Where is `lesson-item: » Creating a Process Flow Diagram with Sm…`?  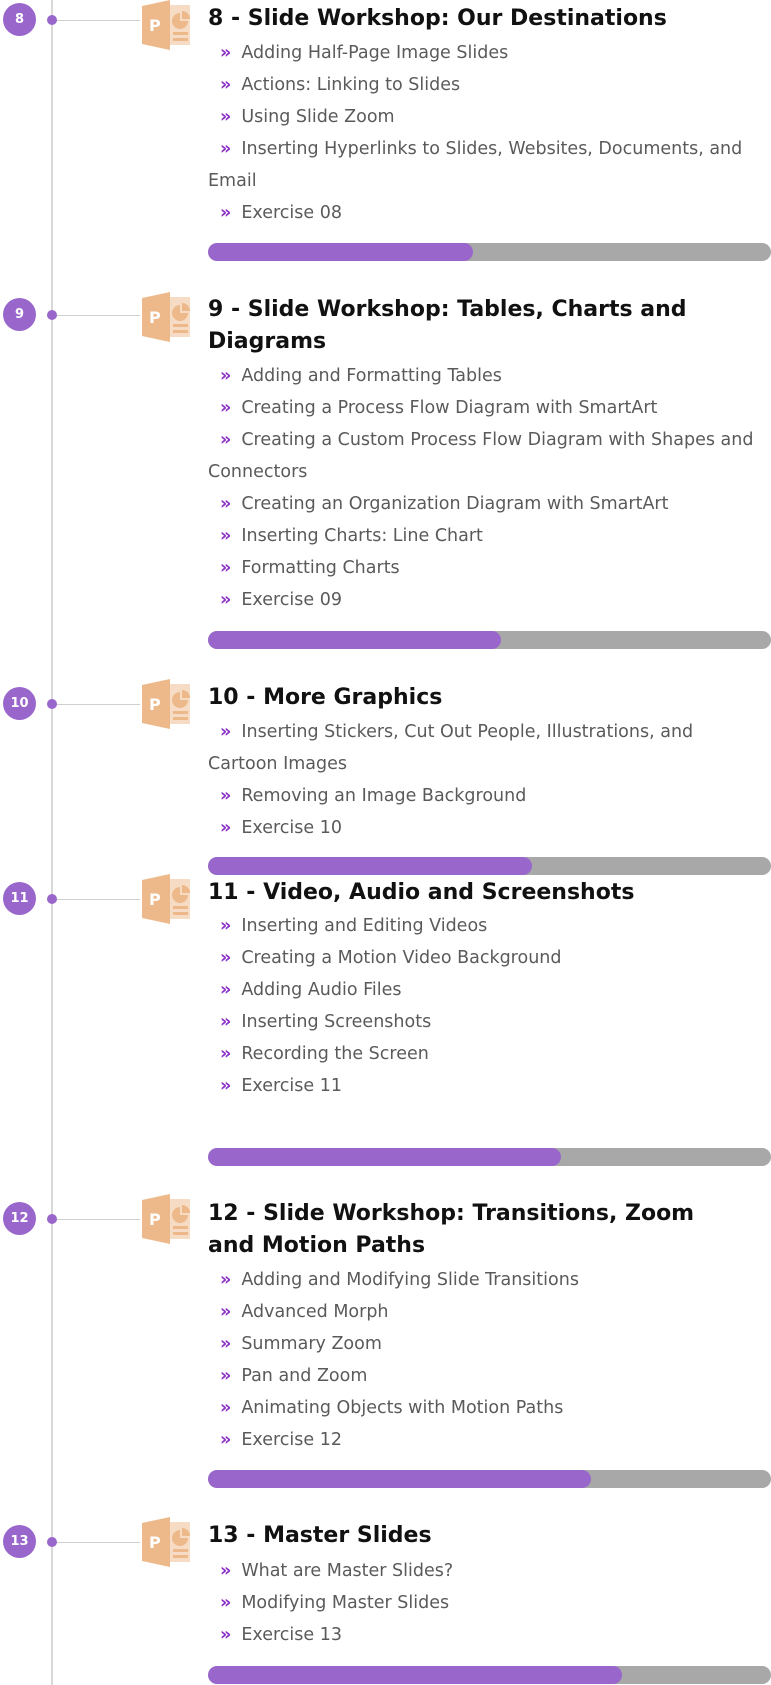 lesson-item: » Creating a Process Flow Diagram with Sm… is located at coordinates (482, 408).